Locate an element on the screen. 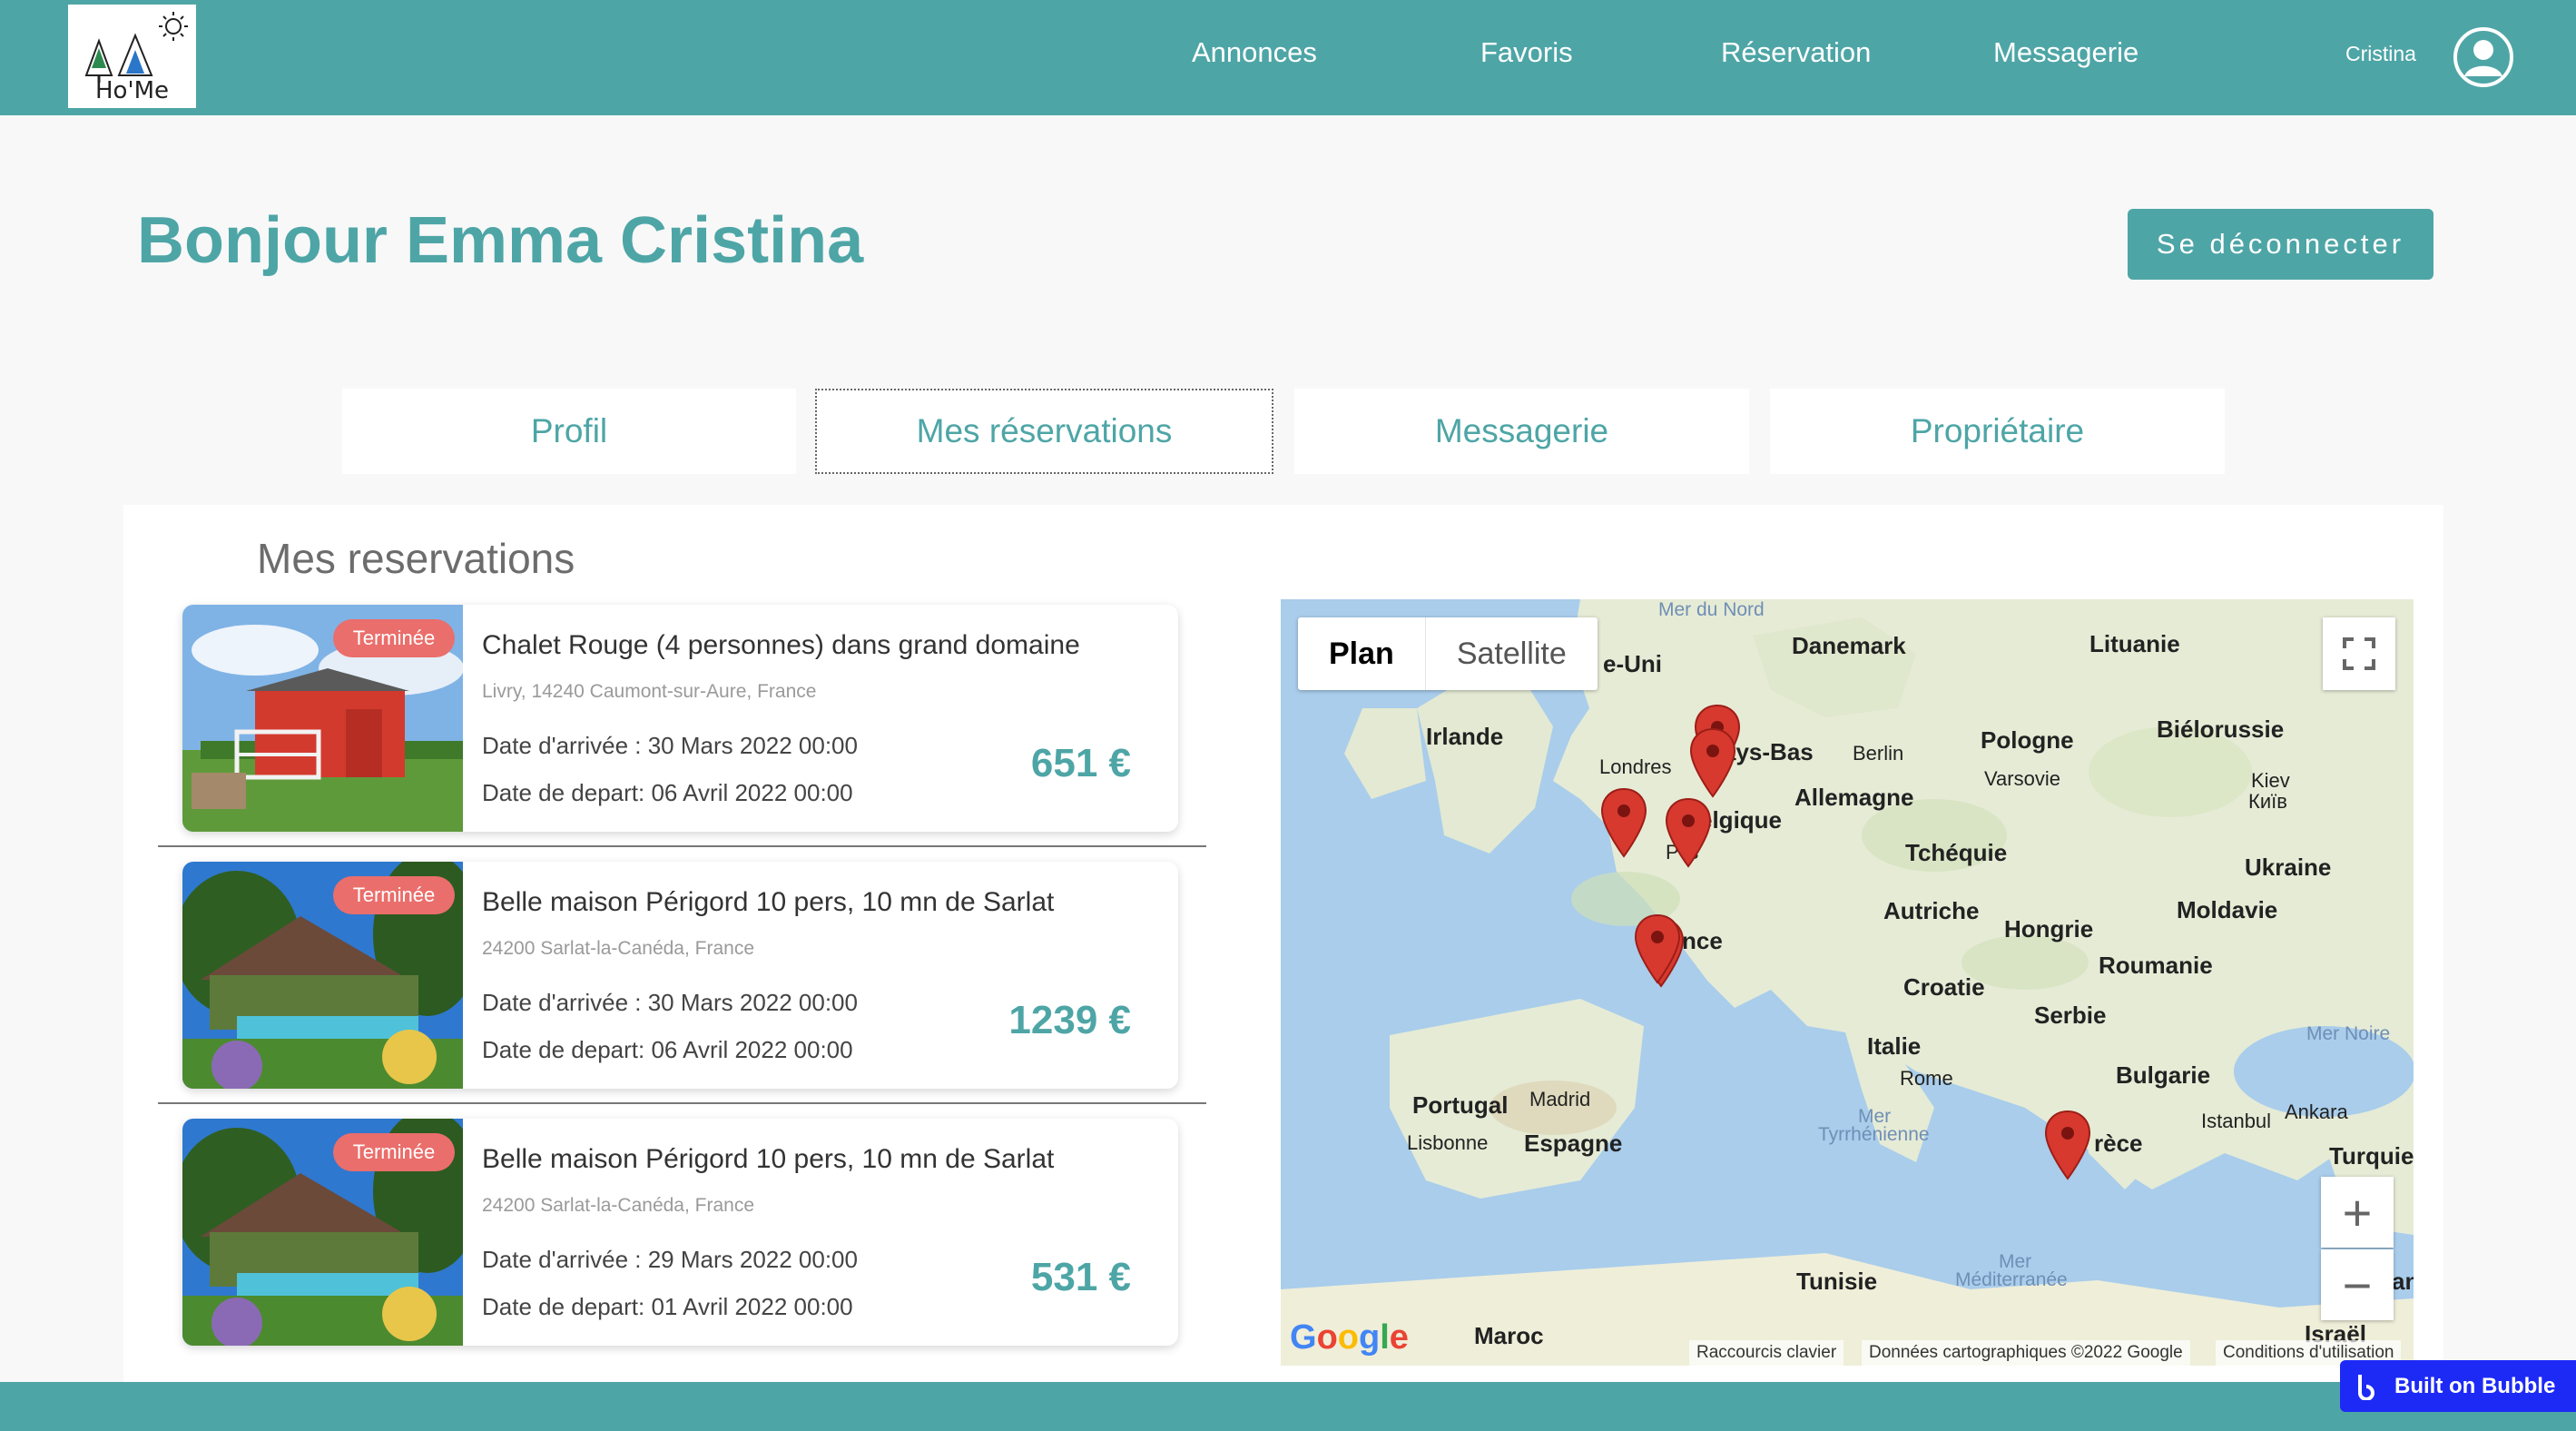  map-label: Tchéquie is located at coordinates (1956, 853).